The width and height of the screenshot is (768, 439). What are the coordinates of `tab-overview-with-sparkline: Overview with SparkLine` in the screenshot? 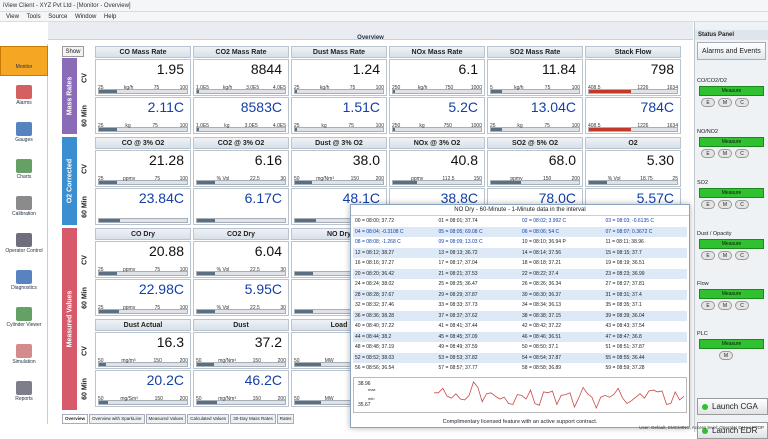 It's located at (117, 419).